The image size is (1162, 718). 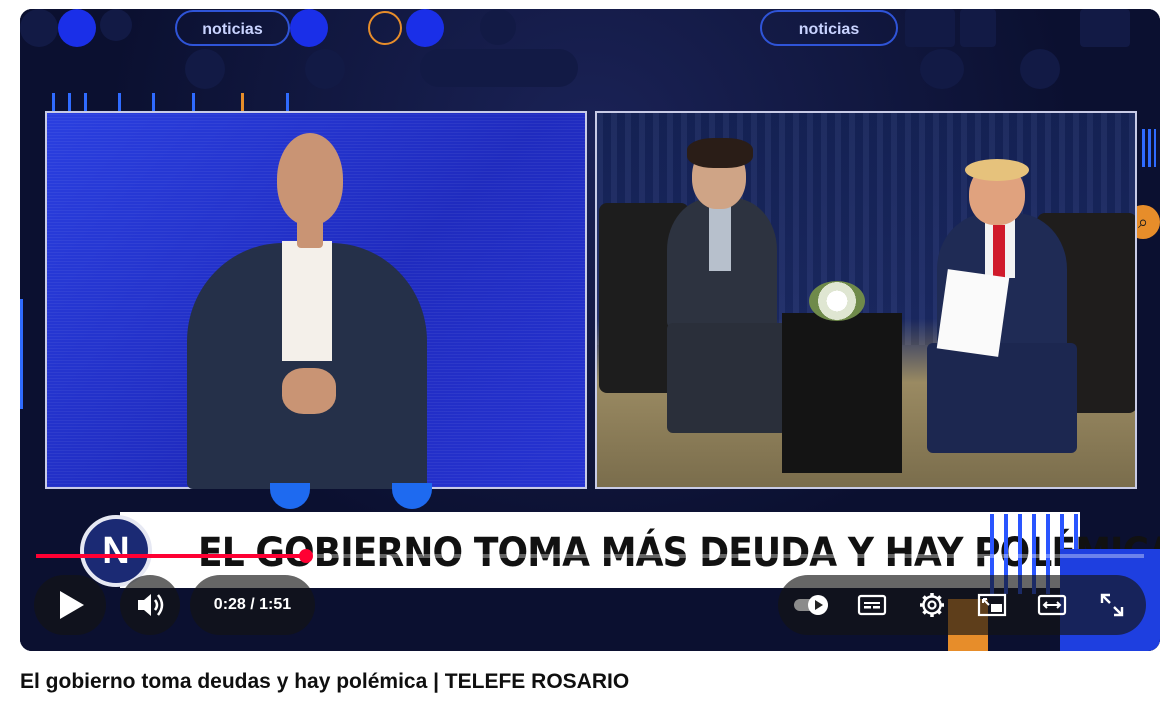 I want to click on theater-mode-icon, so click(x=1052, y=605).